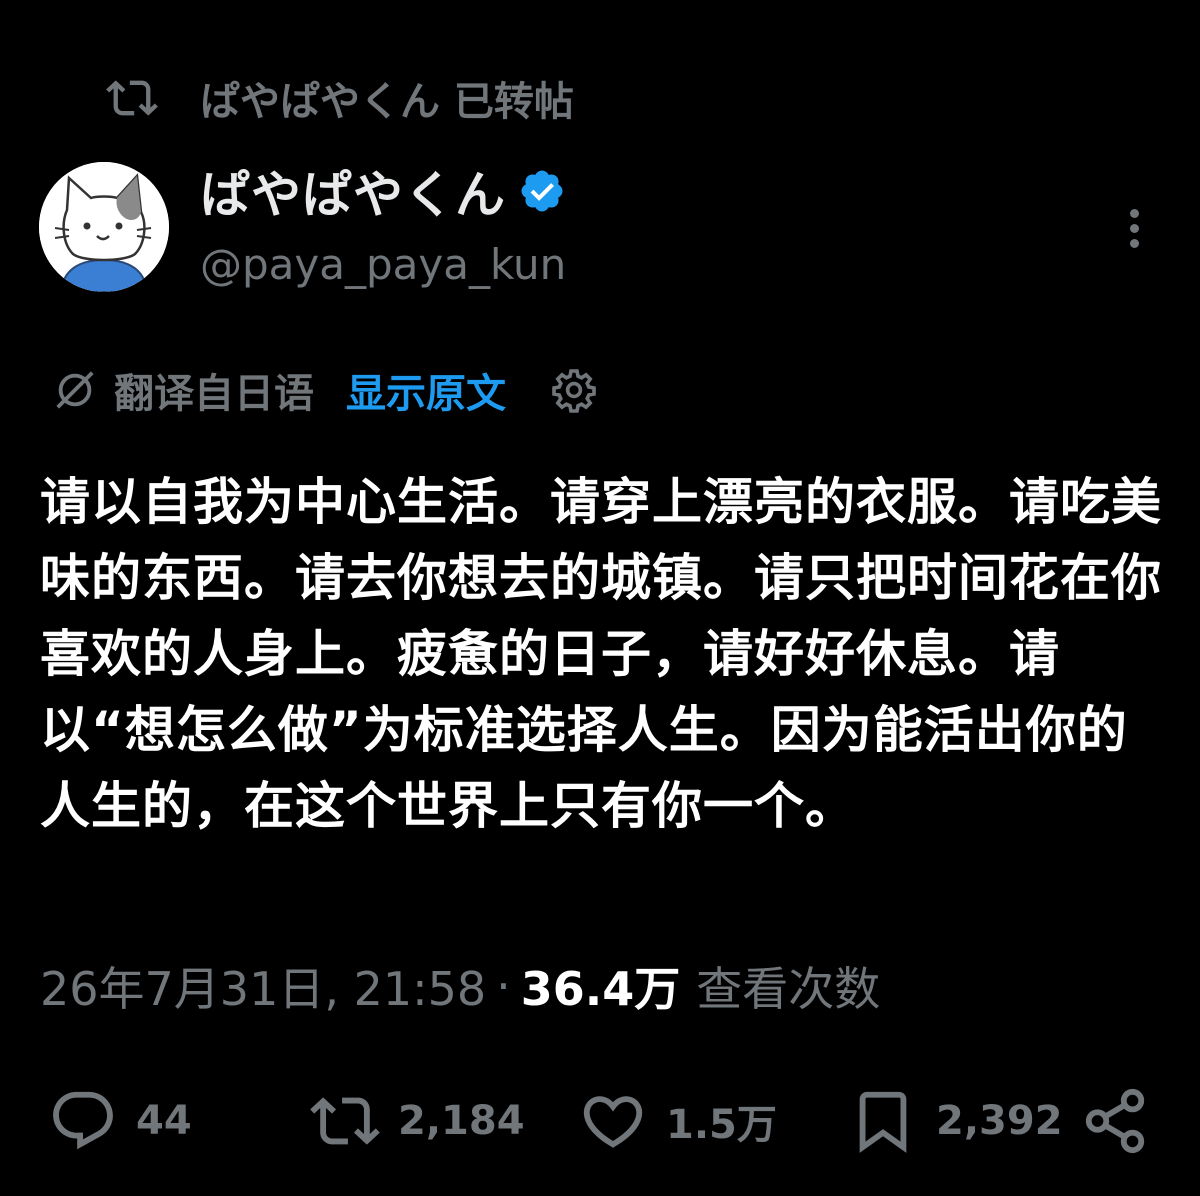 The height and width of the screenshot is (1196, 1200). I want to click on like-button: 1.5万, so click(677, 1121).